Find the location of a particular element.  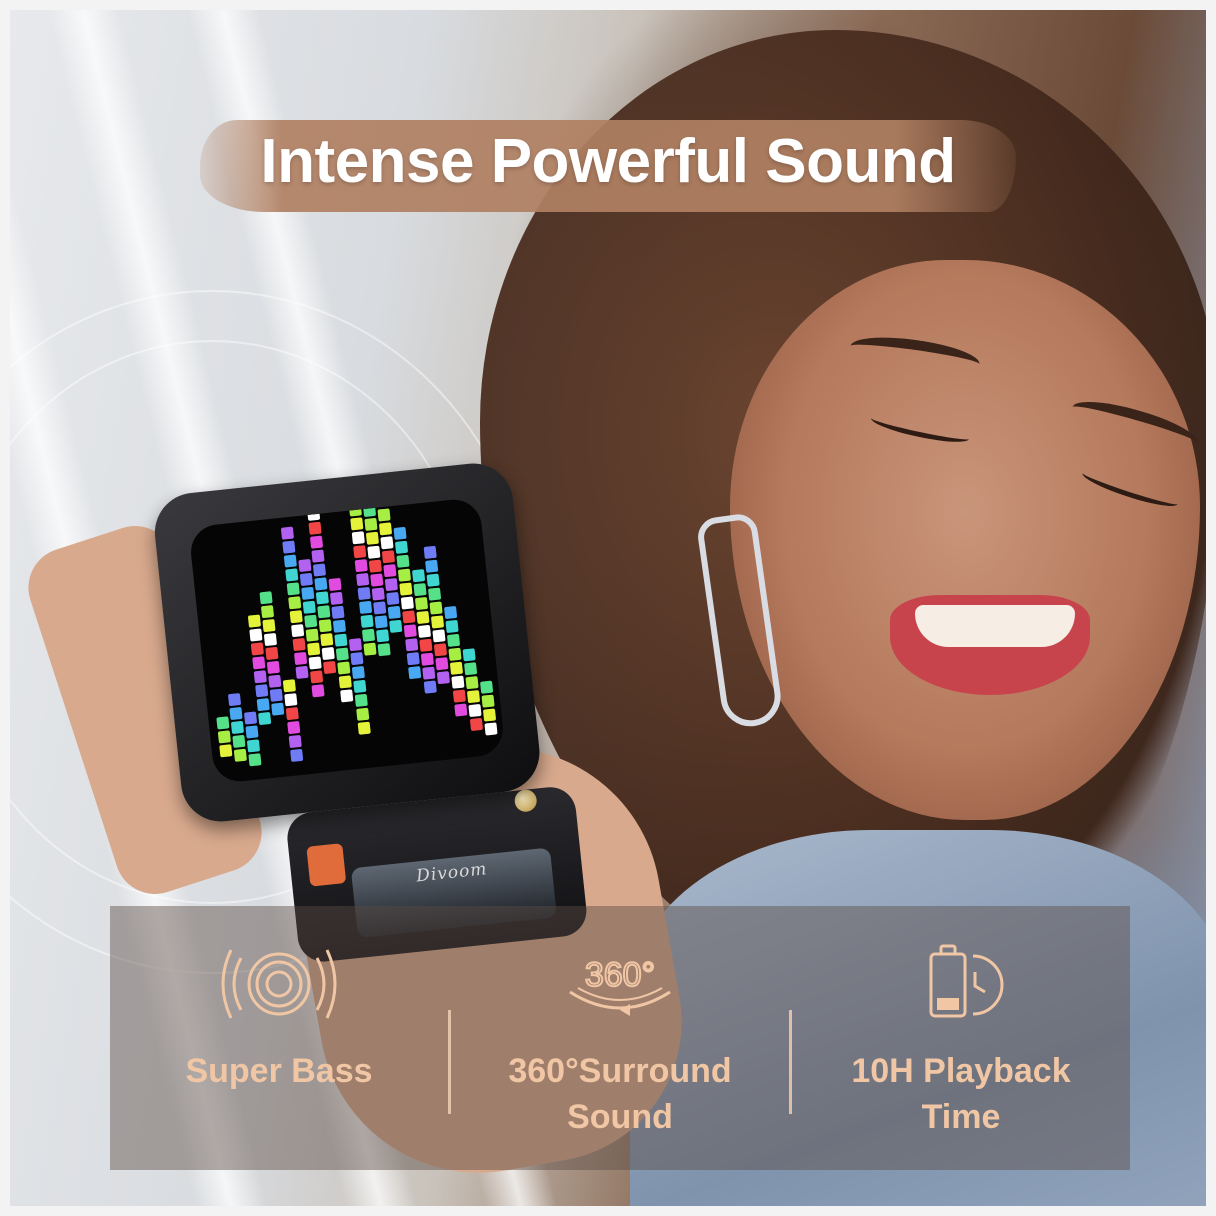

feature-label: Super Bass is located at coordinates (279, 1071).